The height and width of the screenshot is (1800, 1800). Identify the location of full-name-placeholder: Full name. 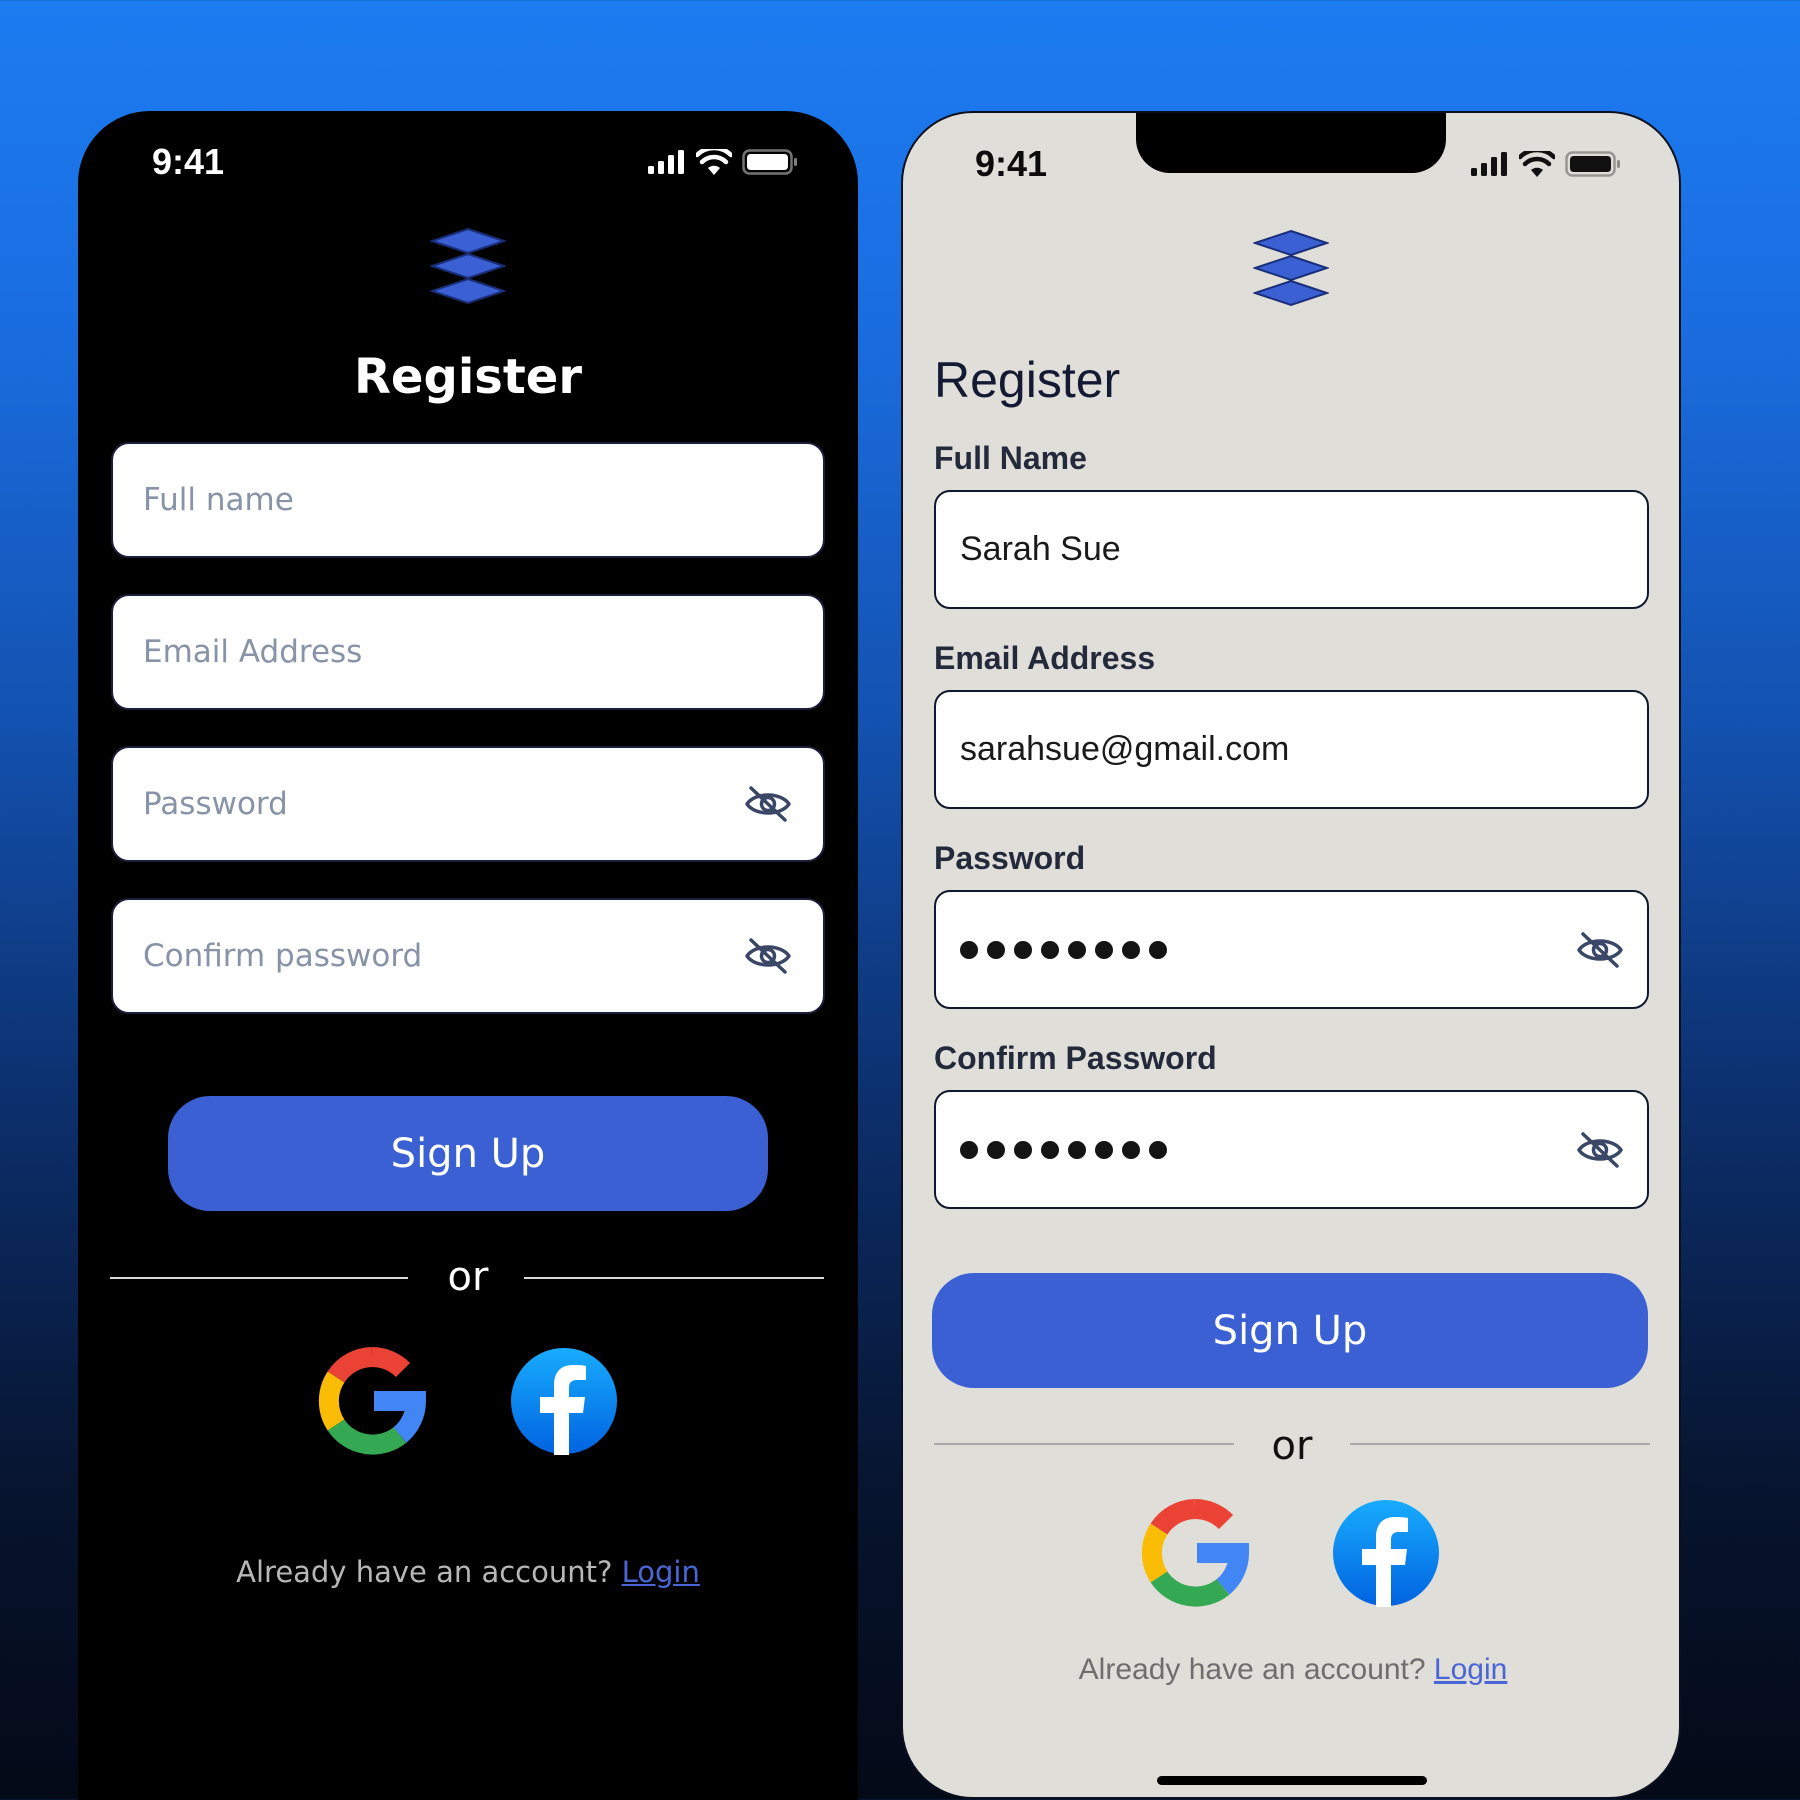
(218, 500).